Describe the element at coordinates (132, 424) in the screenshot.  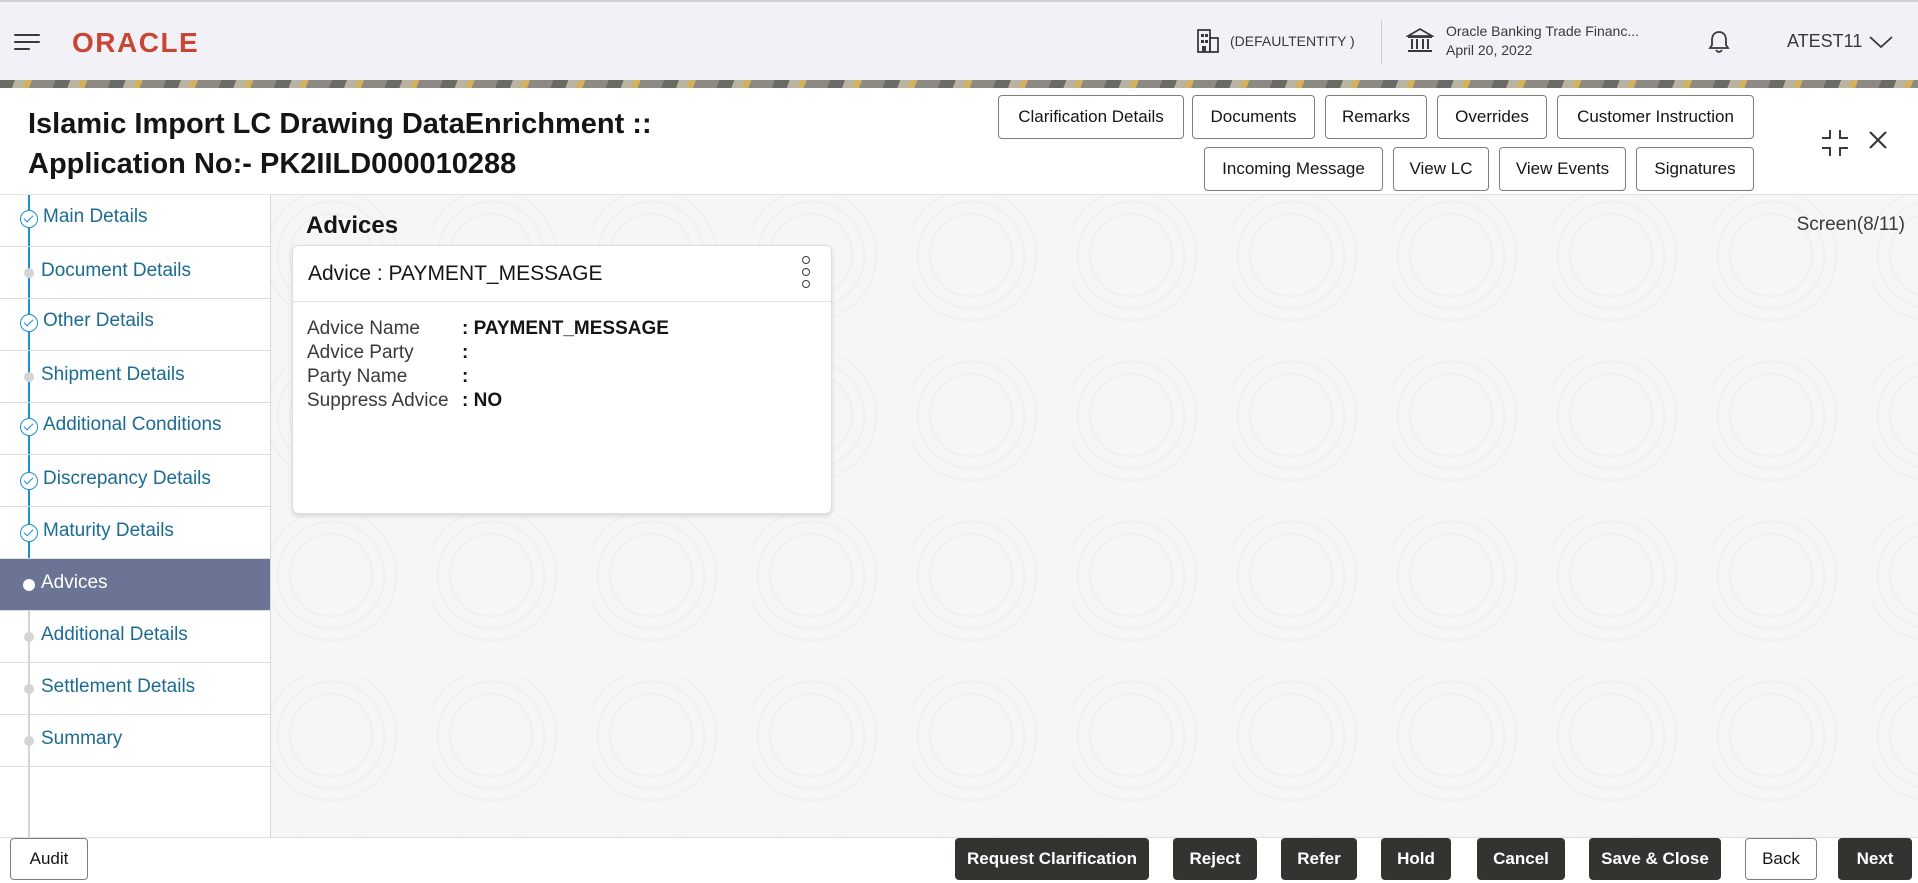
I see `nav-item-label: Additional Conditions` at that location.